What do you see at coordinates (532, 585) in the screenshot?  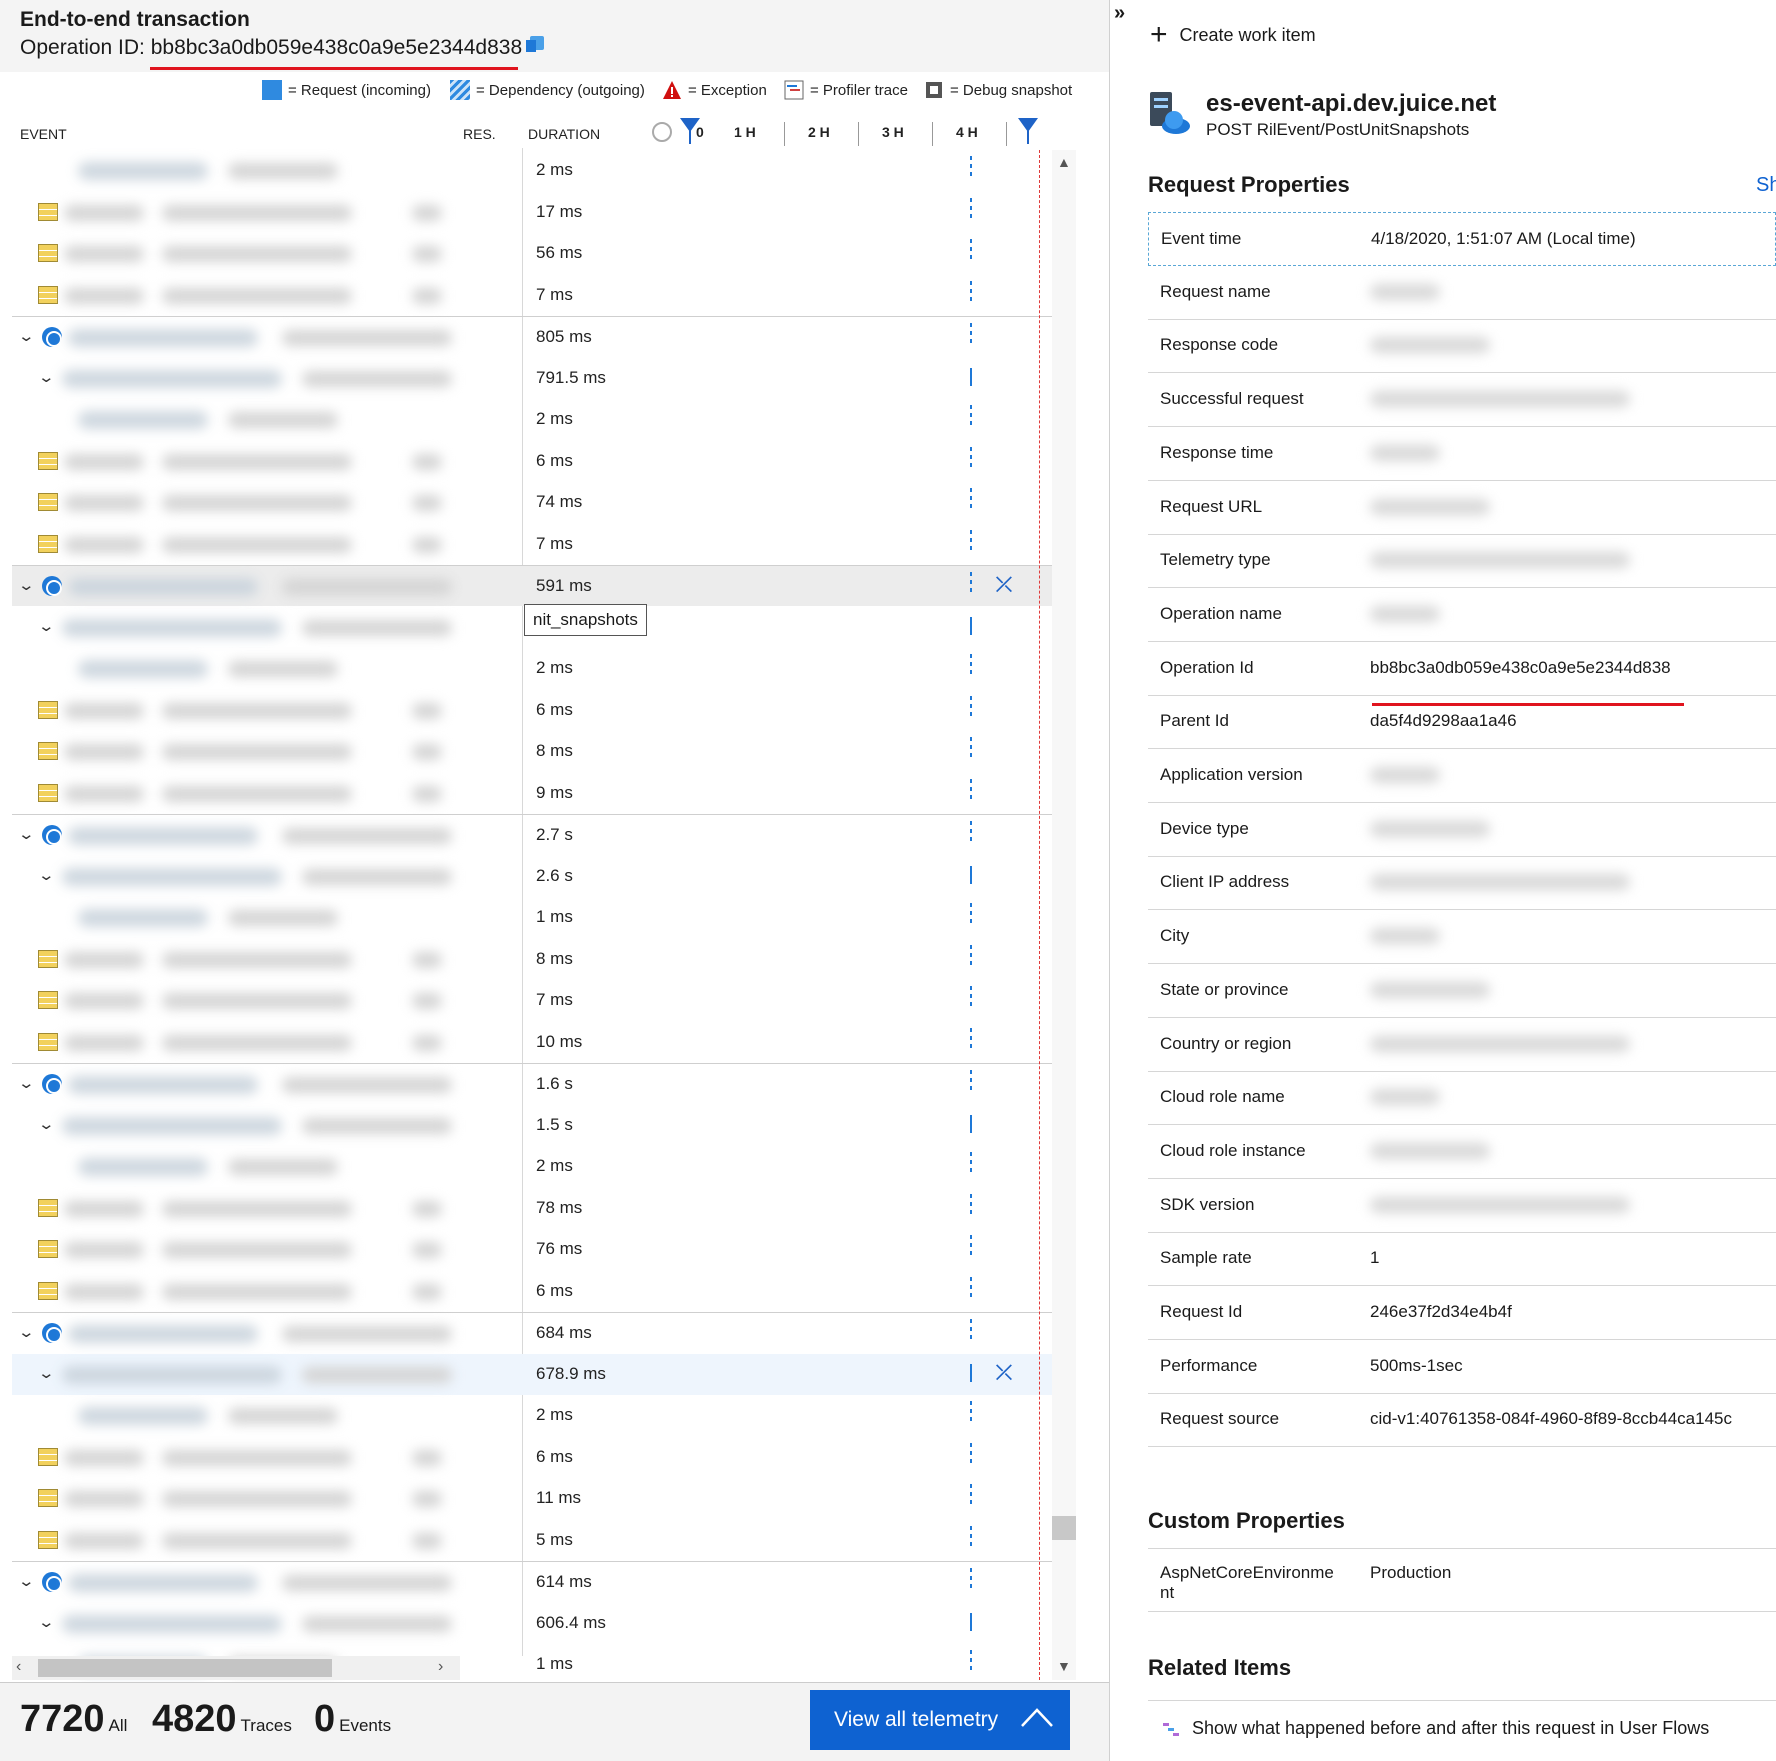 I see `event-row: ⌄ 591 ms ⤫` at bounding box center [532, 585].